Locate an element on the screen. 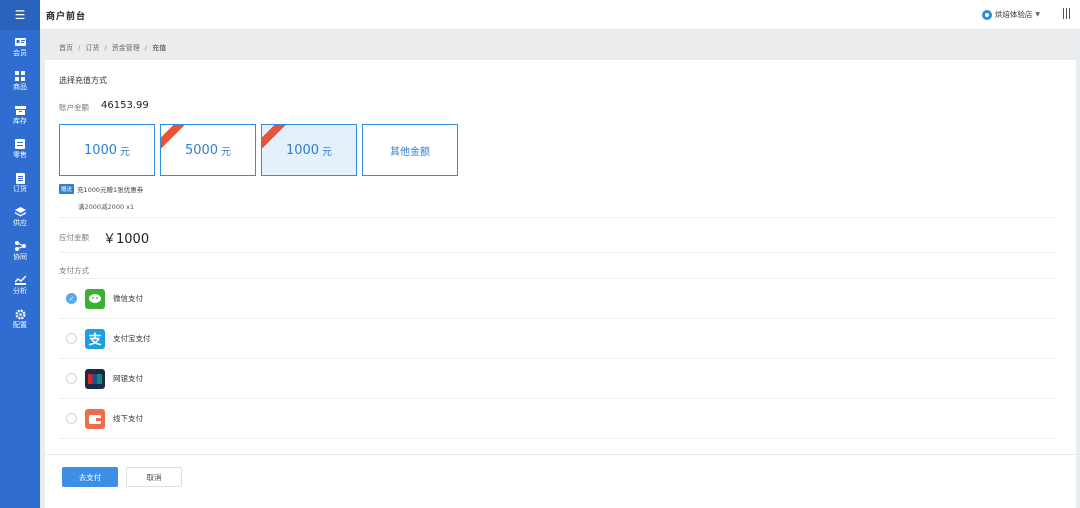 The height and width of the screenshot is (508, 1080). sidebar-item-label: 零售 is located at coordinates (20, 155).